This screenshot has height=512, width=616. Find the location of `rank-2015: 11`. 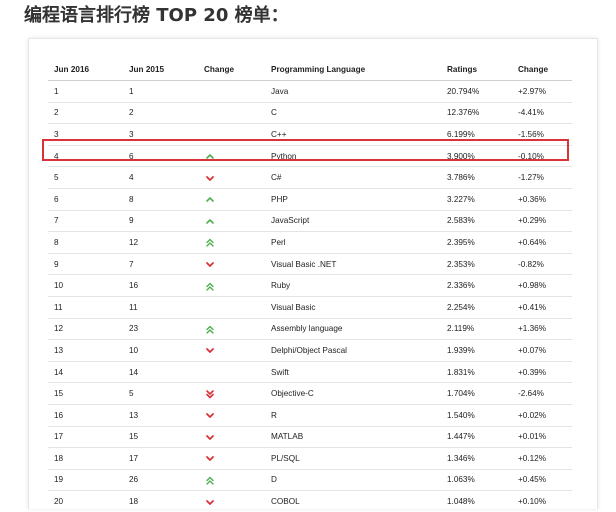

rank-2015: 11 is located at coordinates (160, 307).